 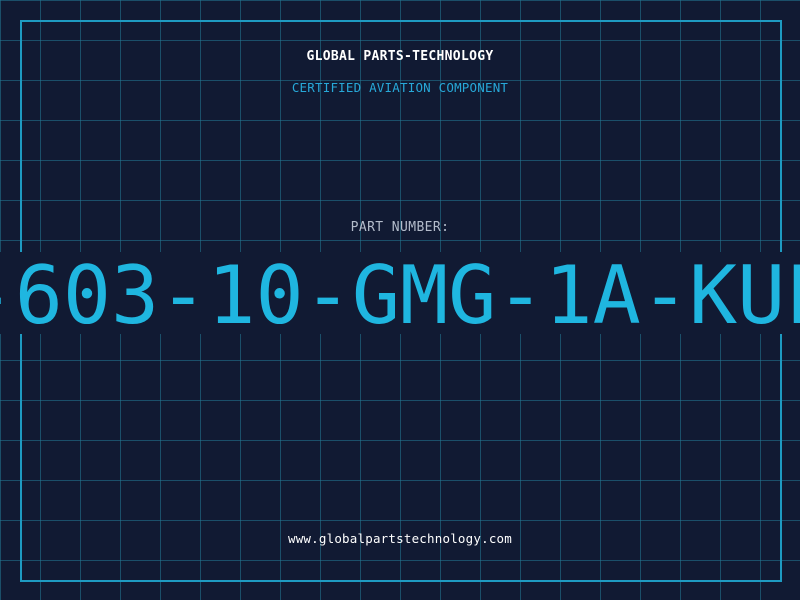 I want to click on part-number-band: -603-10-GMG-1A-KUL, so click(x=400, y=293).